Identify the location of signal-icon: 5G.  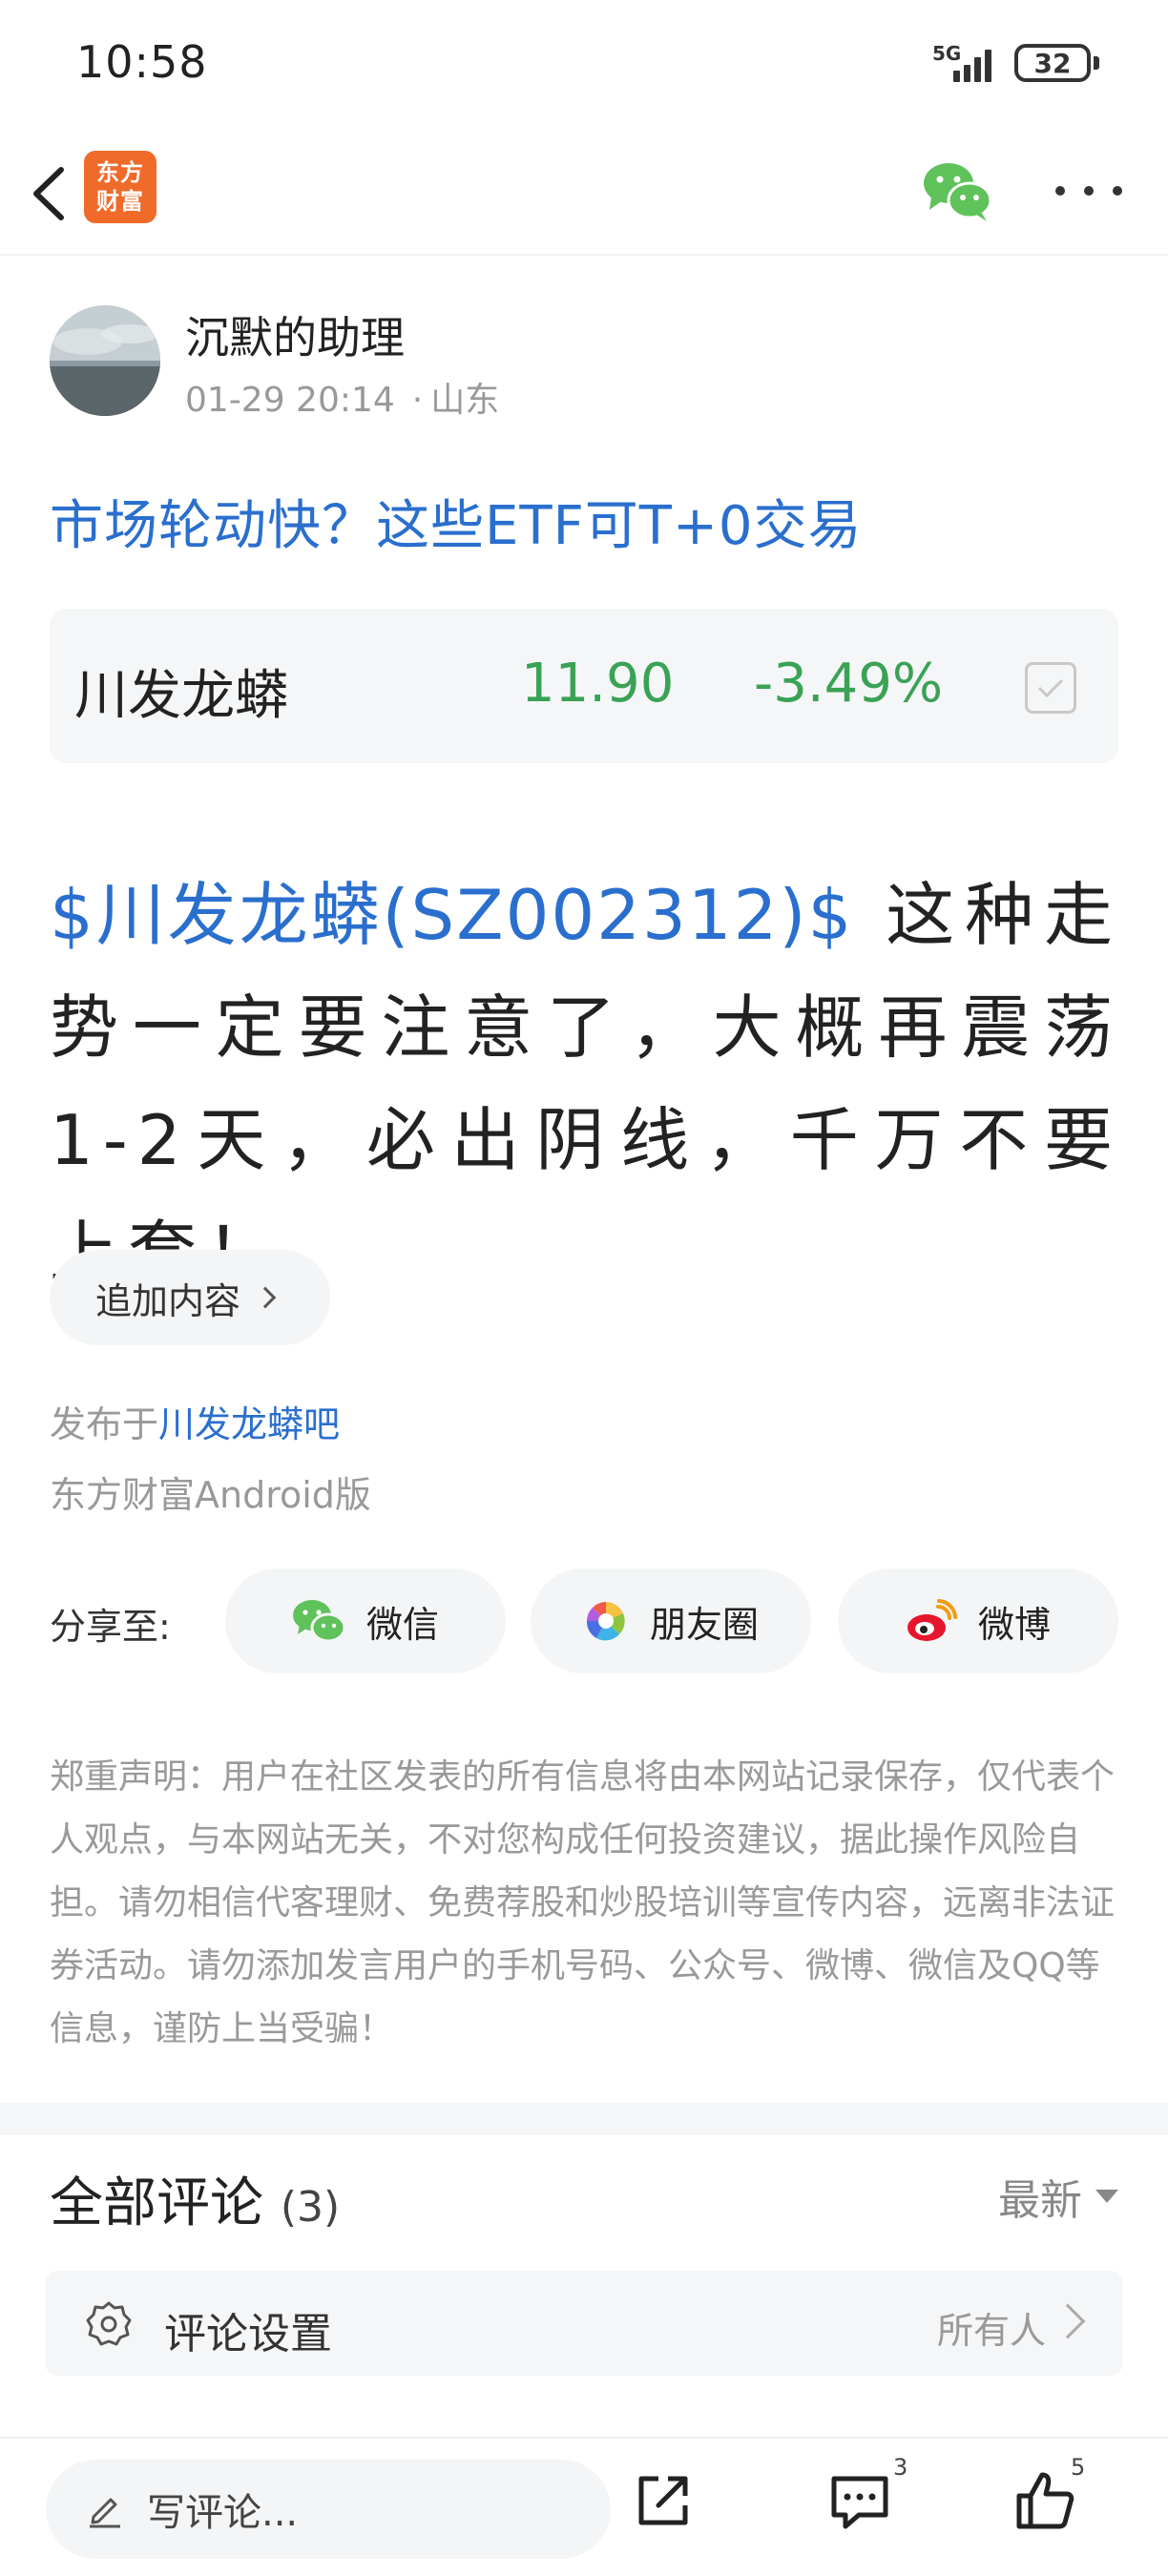
(967, 63).